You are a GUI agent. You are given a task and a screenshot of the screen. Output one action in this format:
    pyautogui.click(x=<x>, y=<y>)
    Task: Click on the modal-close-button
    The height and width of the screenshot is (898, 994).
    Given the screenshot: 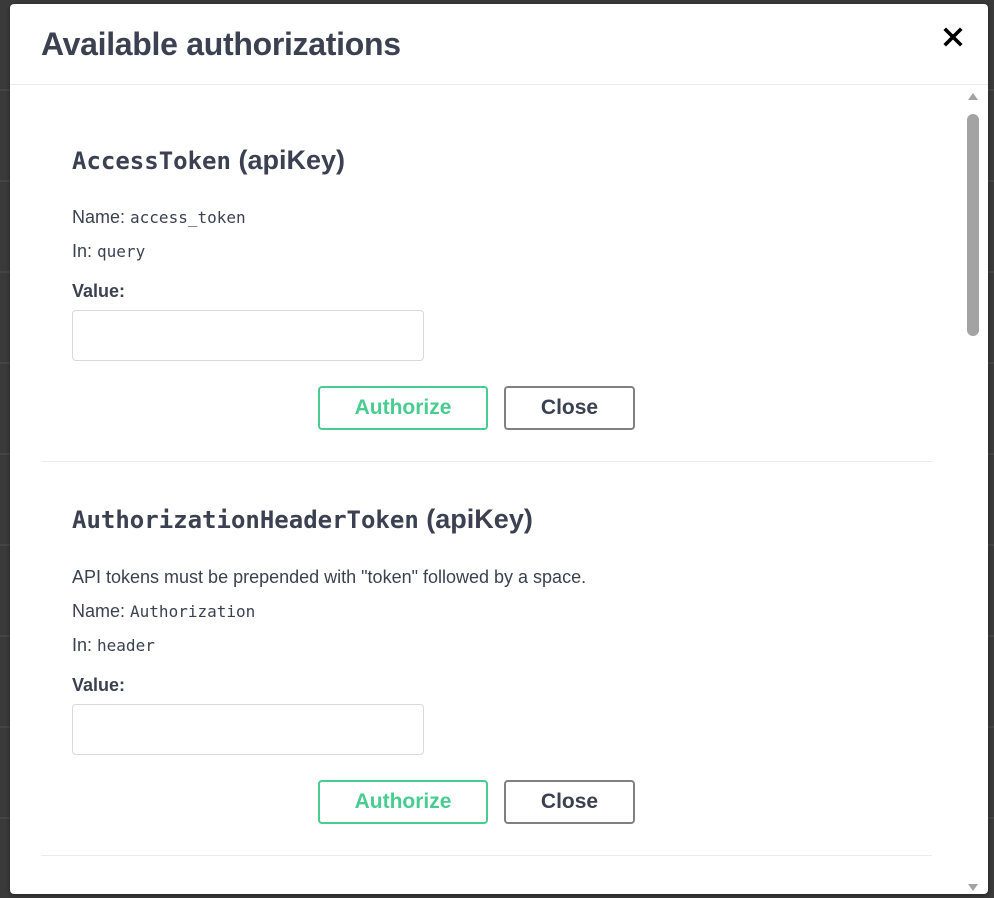 What is the action you would take?
    pyautogui.click(x=953, y=37)
    